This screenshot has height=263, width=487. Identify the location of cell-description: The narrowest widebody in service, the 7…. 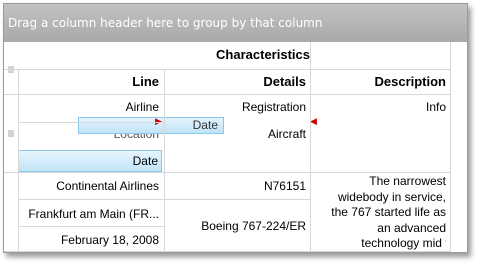
(379, 213).